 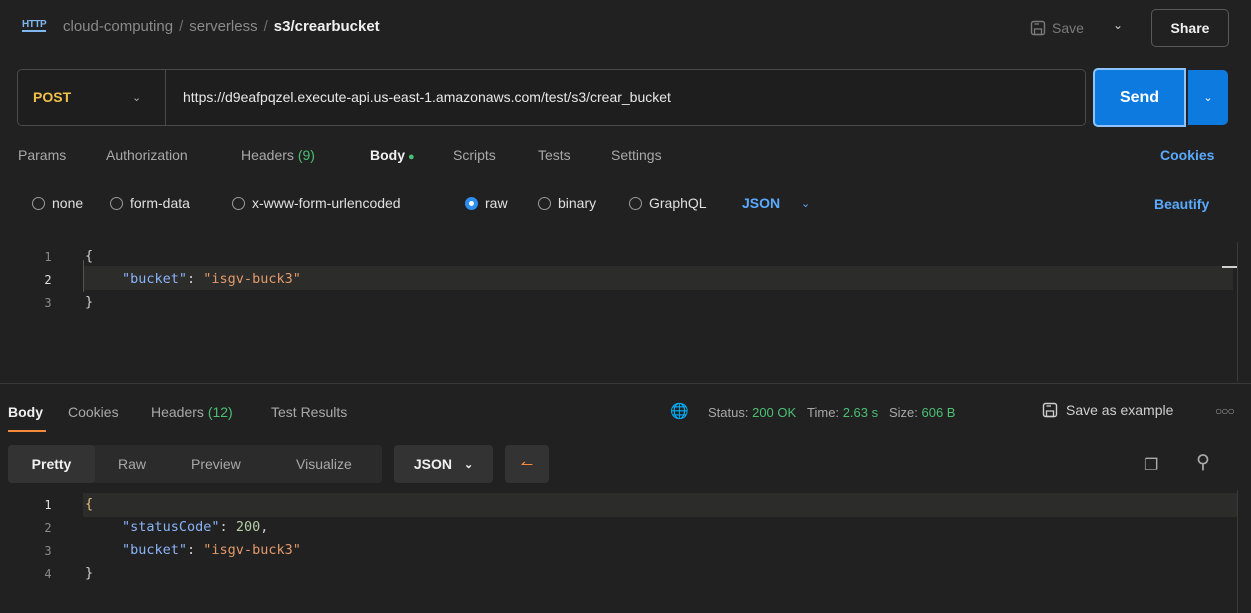 I want to click on active-line-highlight, so click(x=660, y=505).